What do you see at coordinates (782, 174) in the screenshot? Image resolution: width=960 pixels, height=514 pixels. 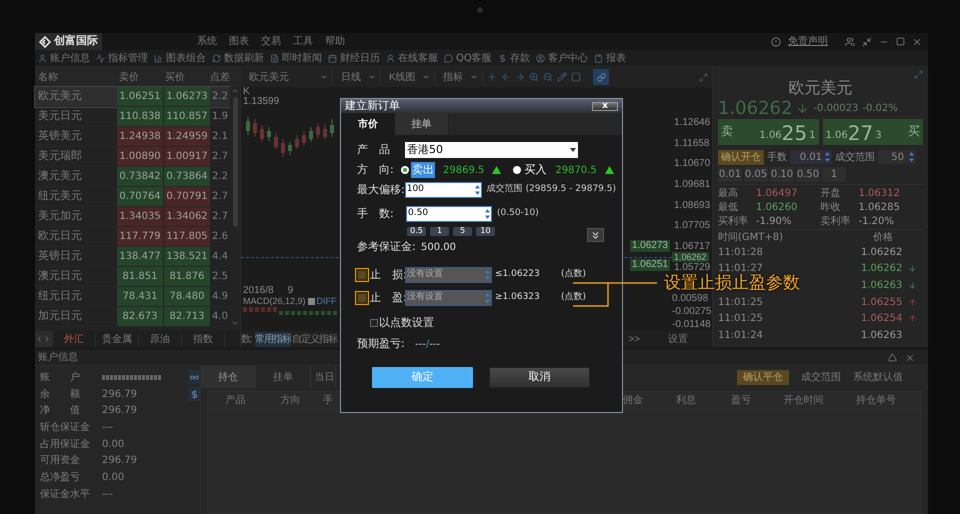 I see `quick-lot-button: 0.10` at bounding box center [782, 174].